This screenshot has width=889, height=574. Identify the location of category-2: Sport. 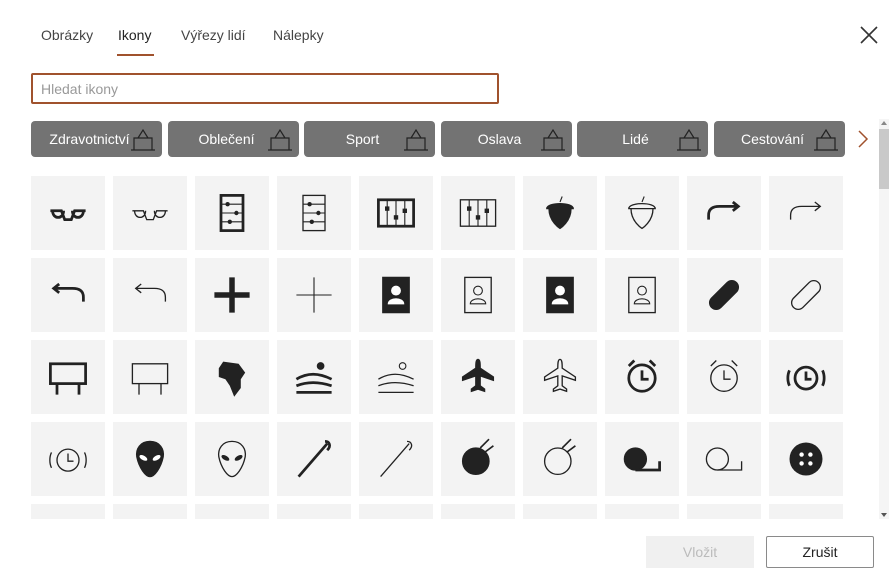
(369, 139).